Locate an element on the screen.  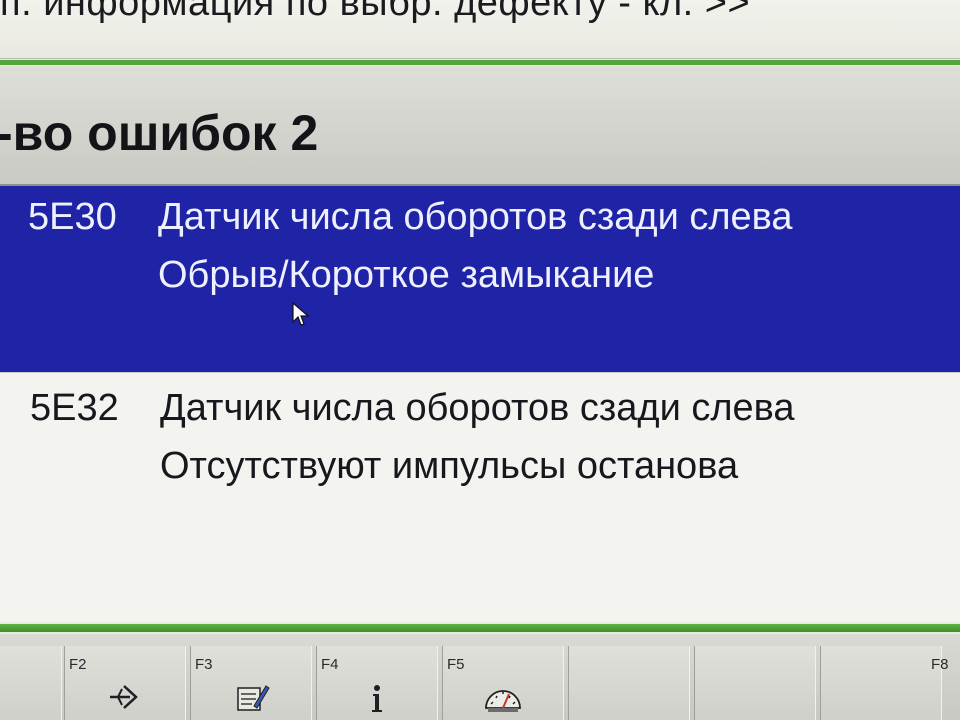
edit-note-icon is located at coordinates (253, 698).